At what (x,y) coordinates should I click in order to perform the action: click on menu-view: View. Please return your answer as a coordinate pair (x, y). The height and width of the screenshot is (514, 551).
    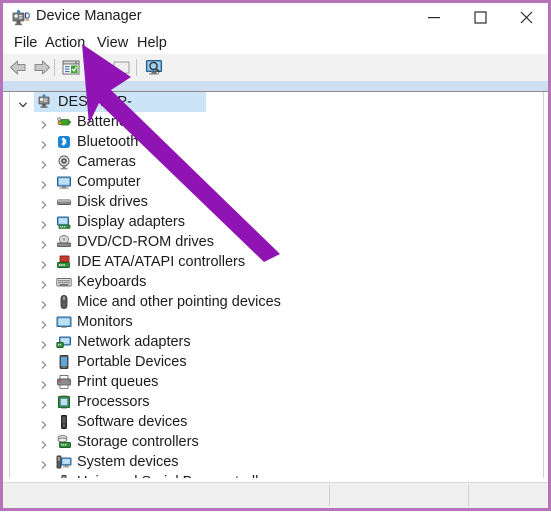
    Looking at the image, I should click on (112, 43).